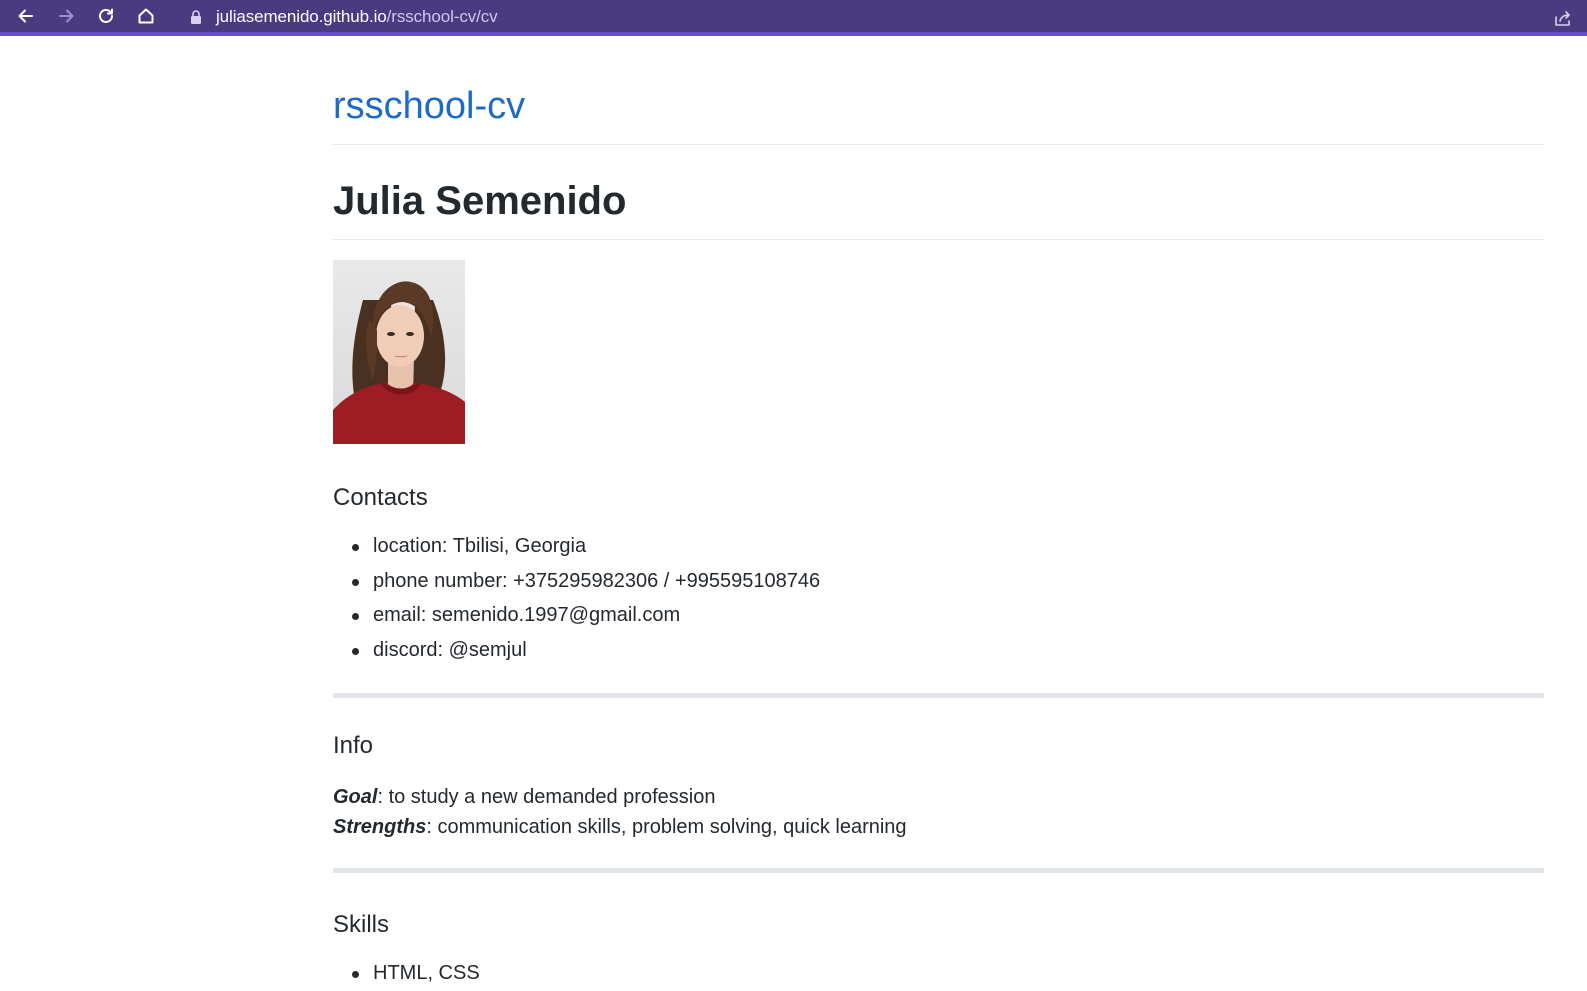 The image size is (1587, 991). Describe the element at coordinates (442, 16) in the screenshot. I see `url-path: /rsschool-cv/cv` at that location.